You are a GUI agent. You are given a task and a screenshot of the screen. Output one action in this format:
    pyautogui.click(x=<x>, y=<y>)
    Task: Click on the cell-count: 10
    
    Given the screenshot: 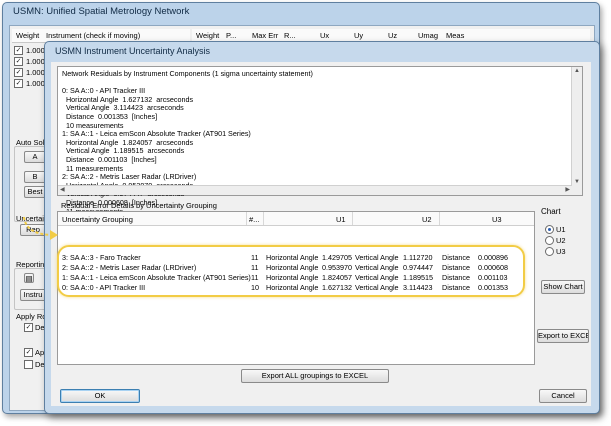 What is the action you would take?
    pyautogui.click(x=255, y=287)
    